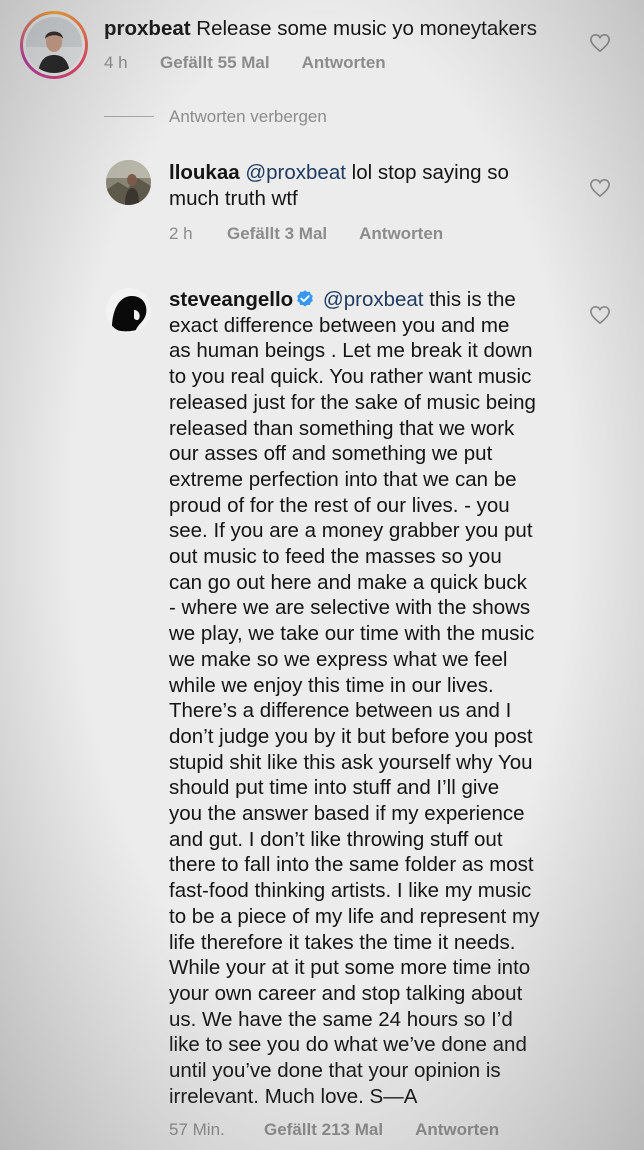  Describe the element at coordinates (293, 1096) in the screenshot. I see `reply-text-line: irrelevant. Much love. S—A` at that location.